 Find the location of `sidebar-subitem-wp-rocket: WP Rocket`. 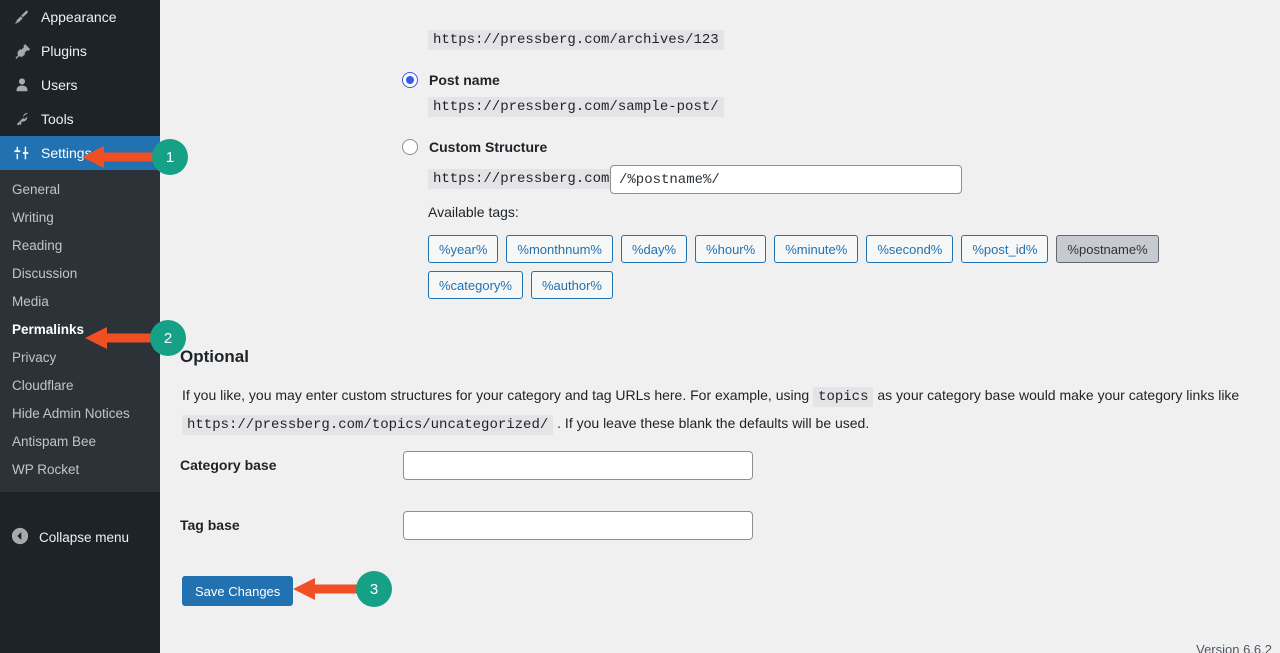

sidebar-subitem-wp-rocket: WP Rocket is located at coordinates (80, 470).